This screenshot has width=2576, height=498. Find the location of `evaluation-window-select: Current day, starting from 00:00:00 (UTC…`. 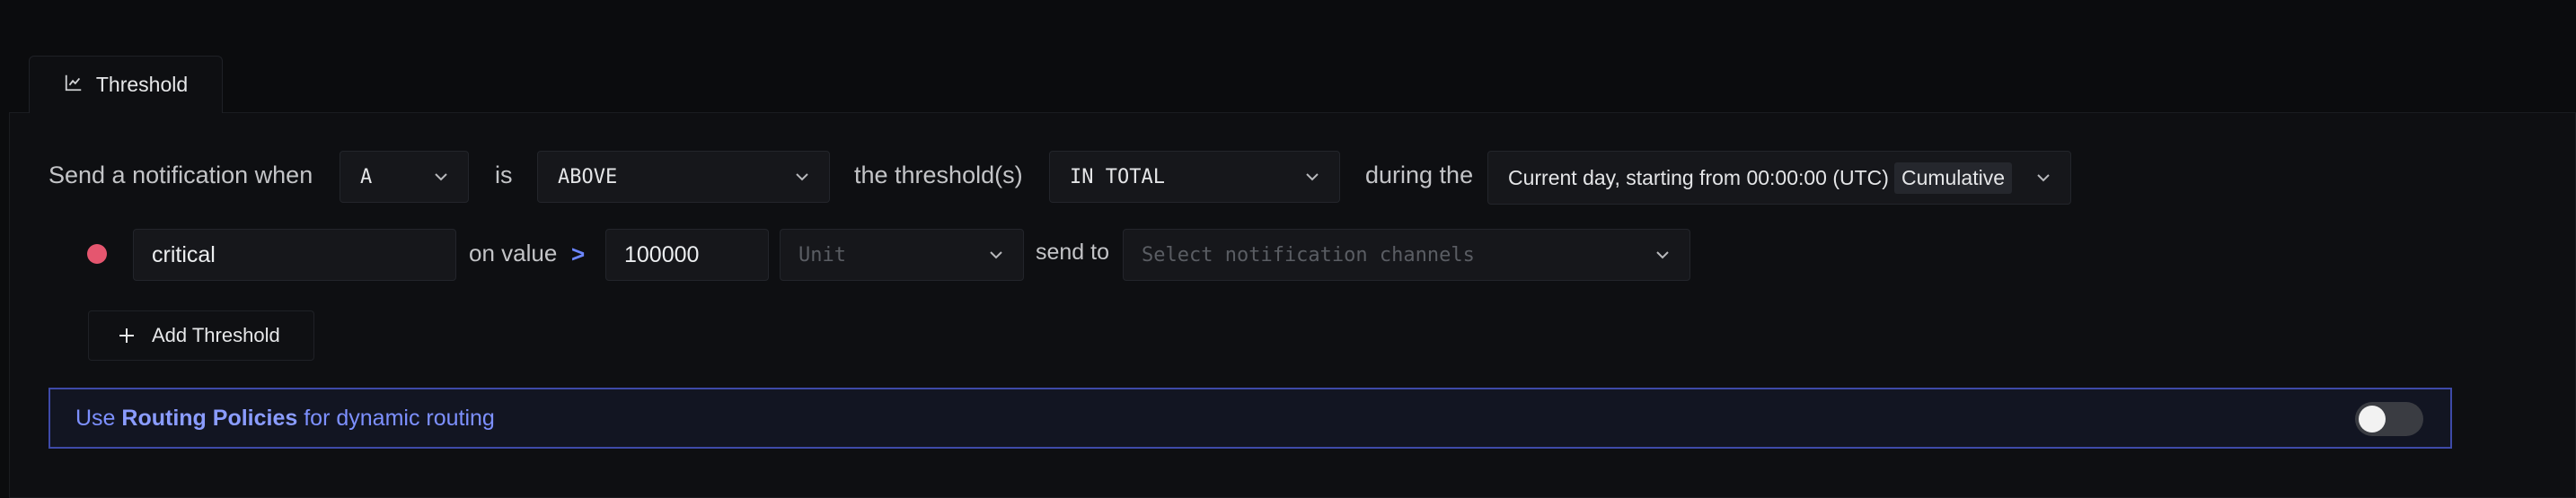

evaluation-window-select: Current day, starting from 00:00:00 (UTC… is located at coordinates (1779, 178).